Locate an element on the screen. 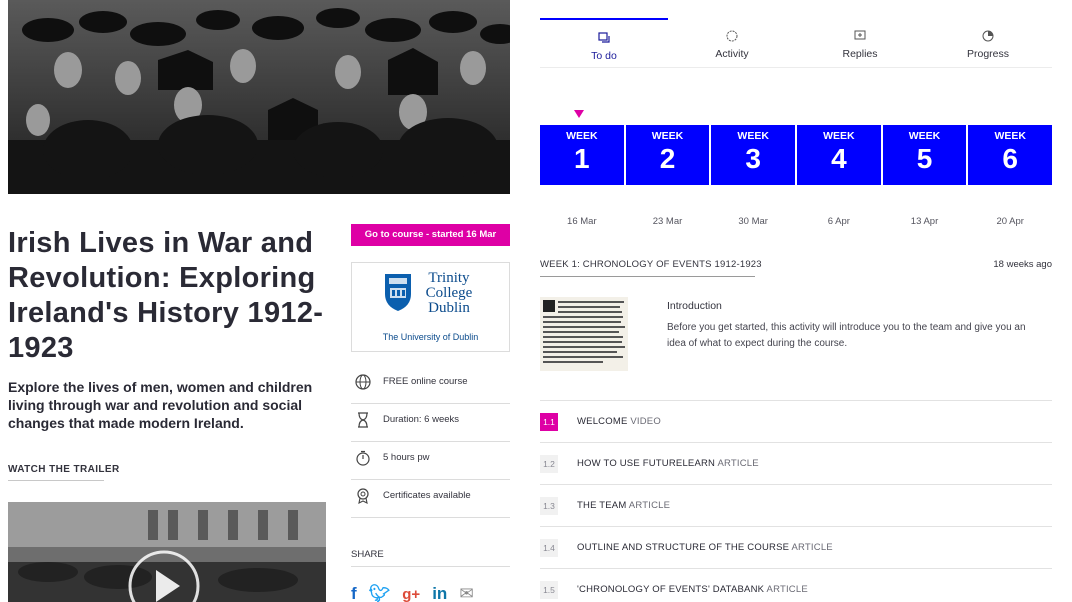 The width and height of the screenshot is (1072, 602). fact-duration: Duration: 6 weeks is located at coordinates (430, 423).